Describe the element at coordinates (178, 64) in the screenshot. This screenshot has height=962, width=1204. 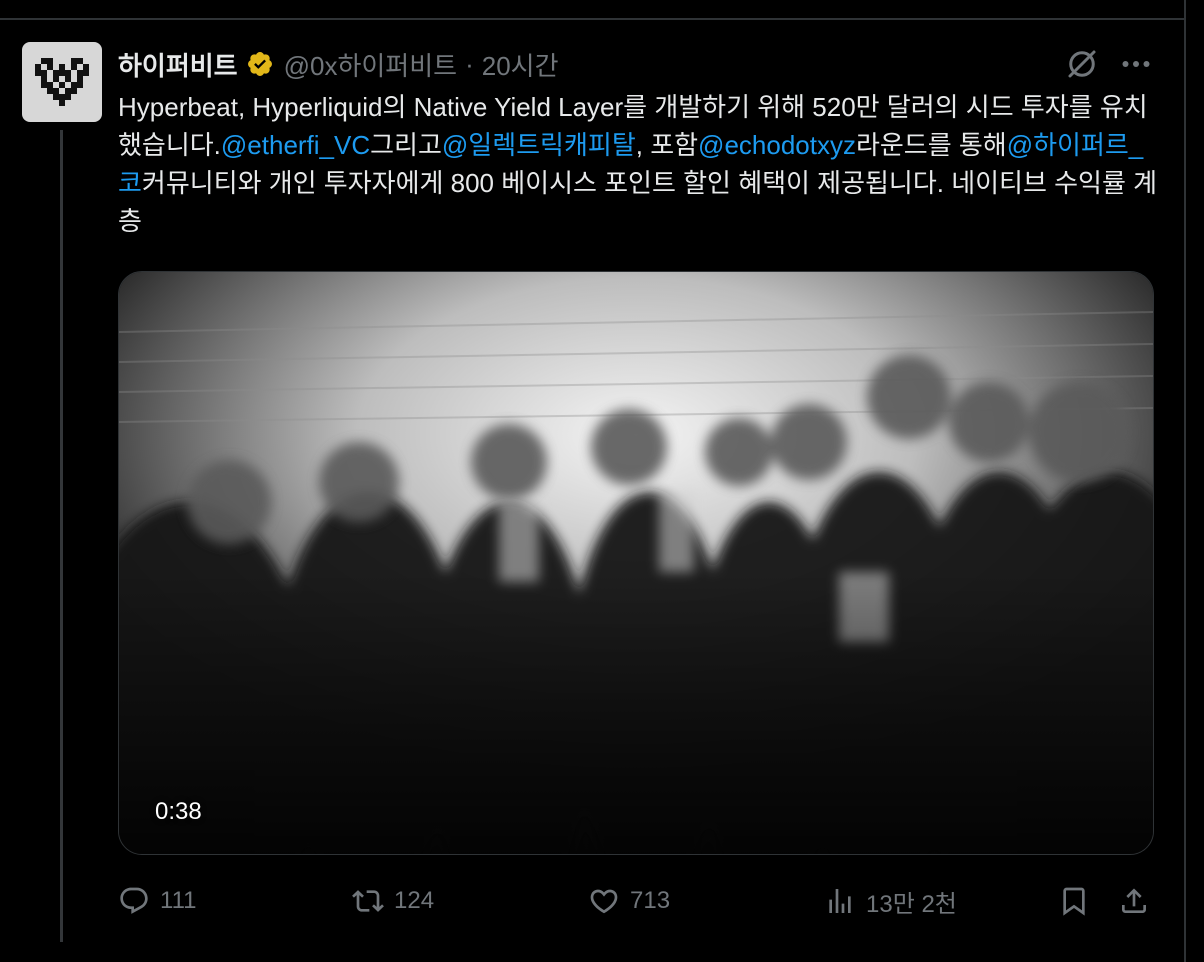
I see `author-name: 하이퍼비트` at that location.